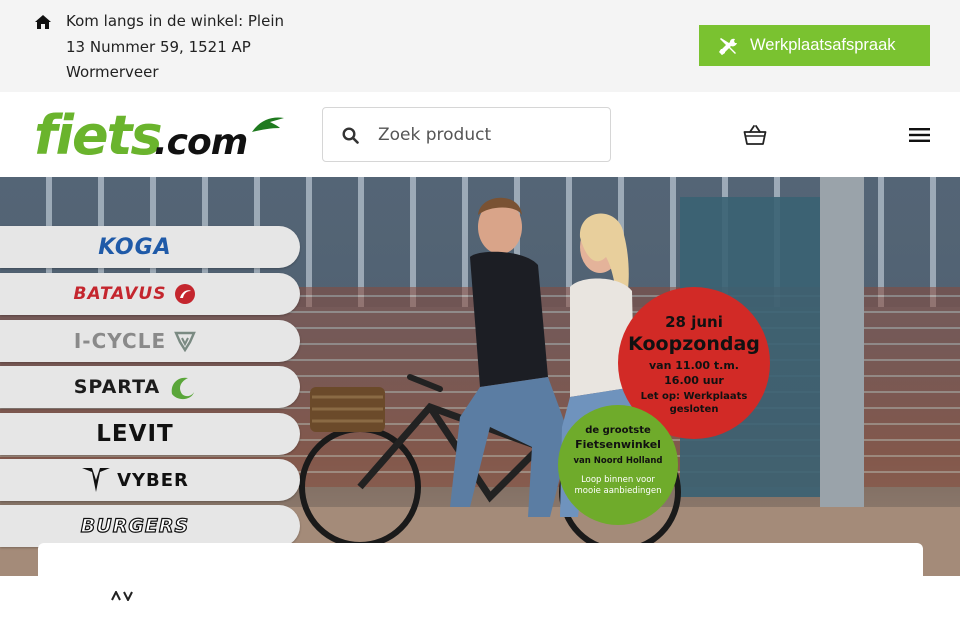 This screenshot has width=960, height=623. I want to click on search-input, so click(488, 135).